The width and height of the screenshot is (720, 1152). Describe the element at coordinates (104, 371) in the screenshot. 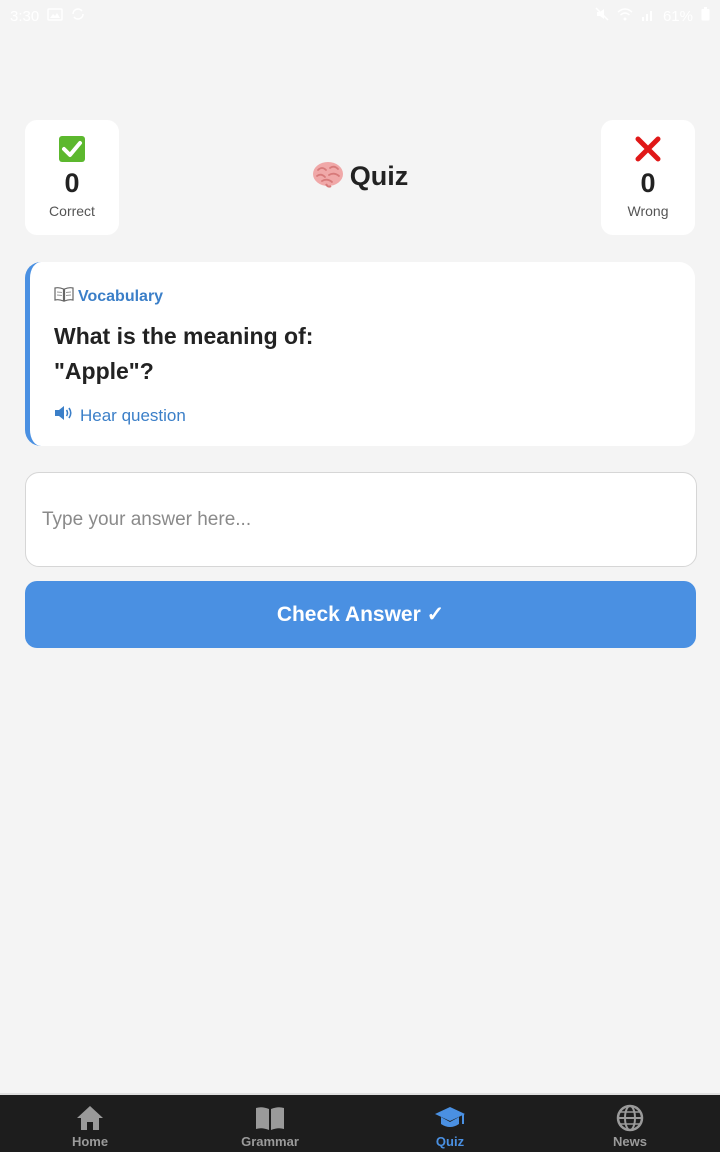

I see `question-text-line2: "Apple"?` at that location.